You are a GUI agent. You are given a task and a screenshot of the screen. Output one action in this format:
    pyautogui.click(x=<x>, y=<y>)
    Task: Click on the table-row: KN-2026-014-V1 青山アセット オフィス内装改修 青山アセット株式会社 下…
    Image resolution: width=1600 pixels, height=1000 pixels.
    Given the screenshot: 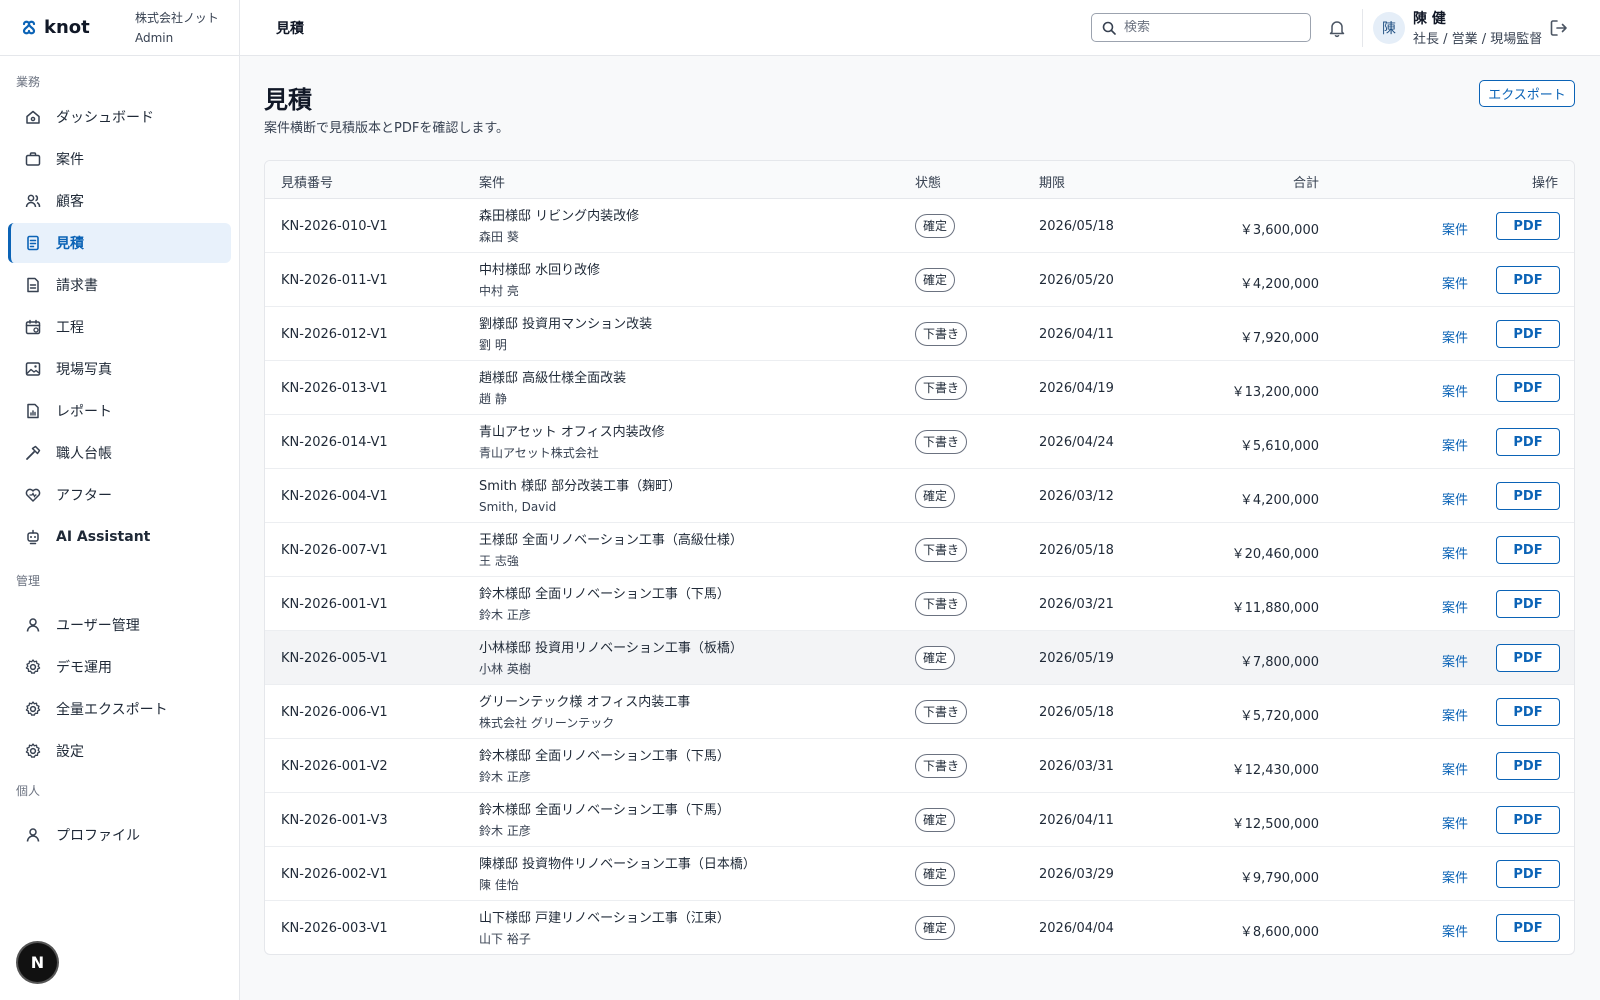 What is the action you would take?
    pyautogui.click(x=919, y=442)
    